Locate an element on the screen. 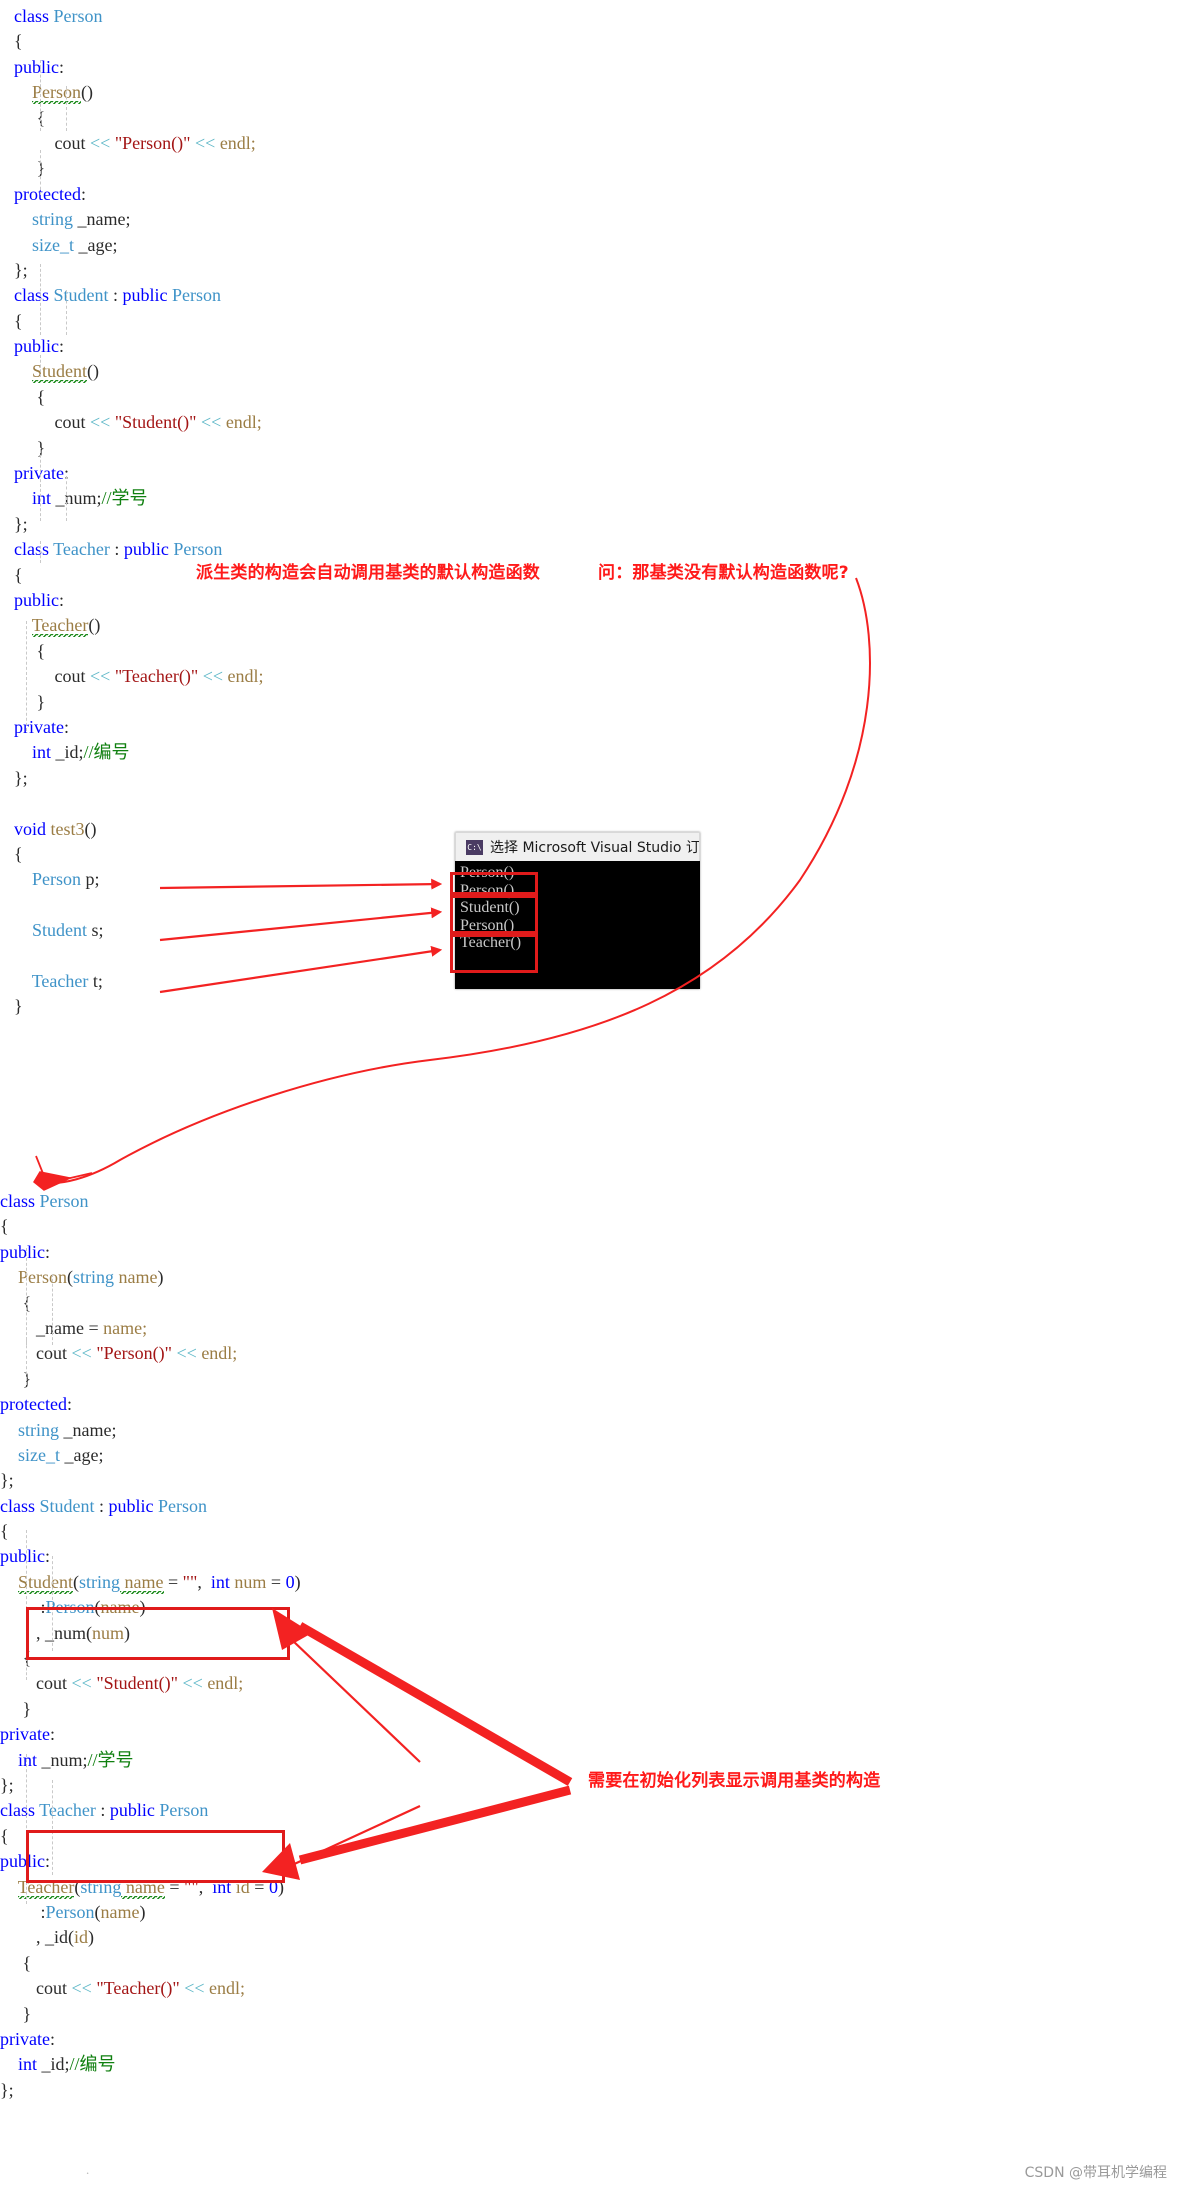 This screenshot has height=2192, width=1183. annotation-question-no-default-ctor: 问：那基类没有默认构造函数呢? is located at coordinates (723, 573).